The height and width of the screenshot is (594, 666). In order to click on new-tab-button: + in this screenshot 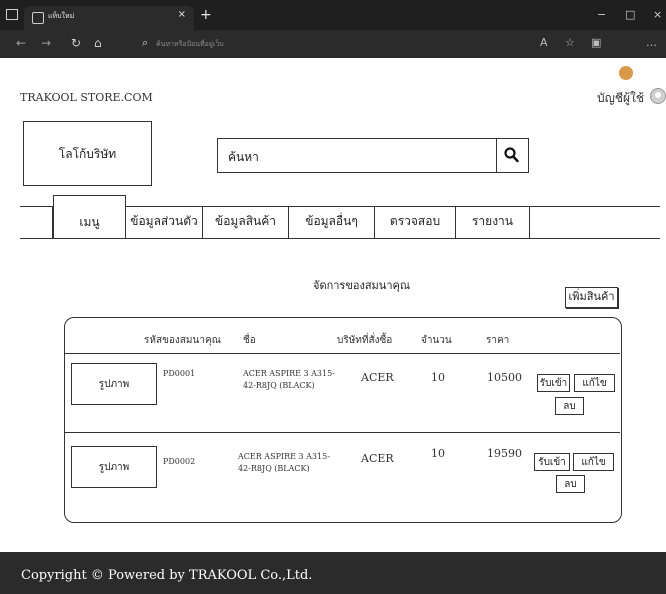, I will do `click(206, 15)`.